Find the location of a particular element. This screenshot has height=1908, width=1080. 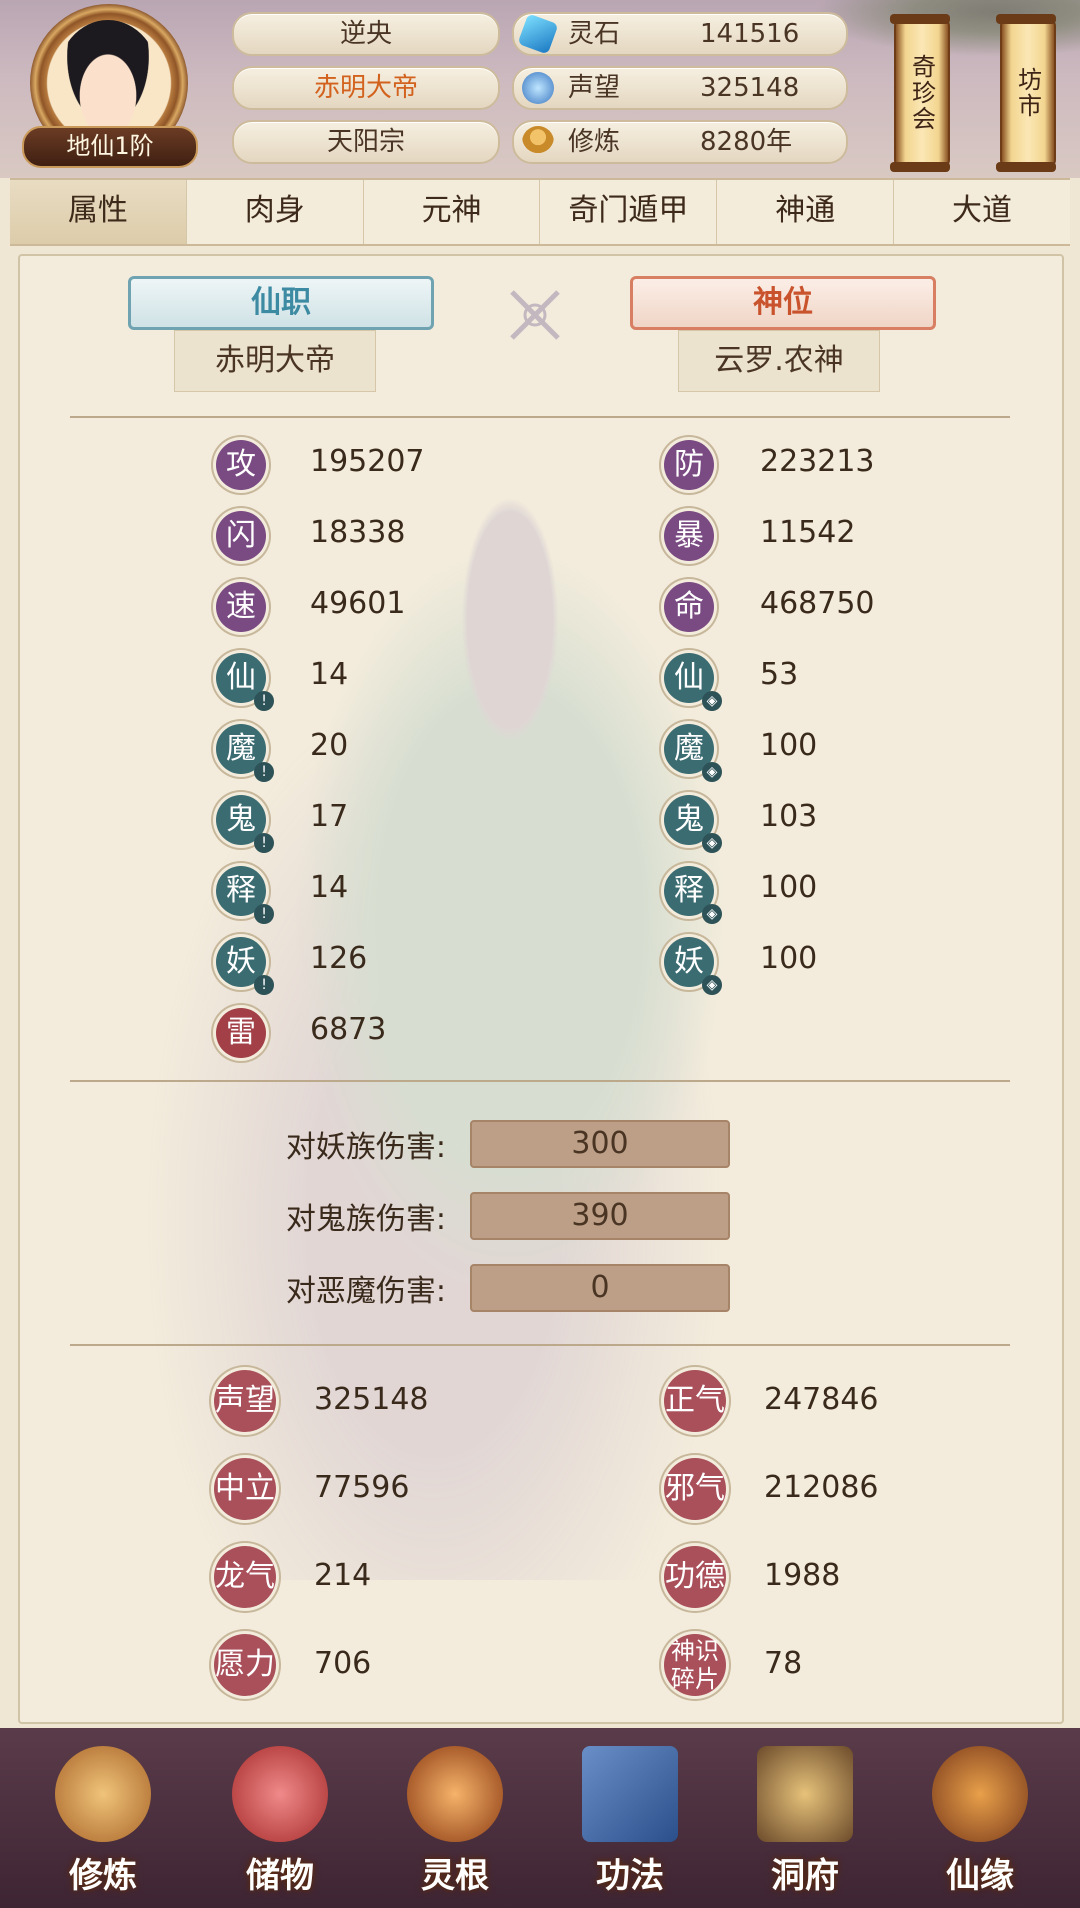

nav-storage: 储物 is located at coordinates (280, 1813).